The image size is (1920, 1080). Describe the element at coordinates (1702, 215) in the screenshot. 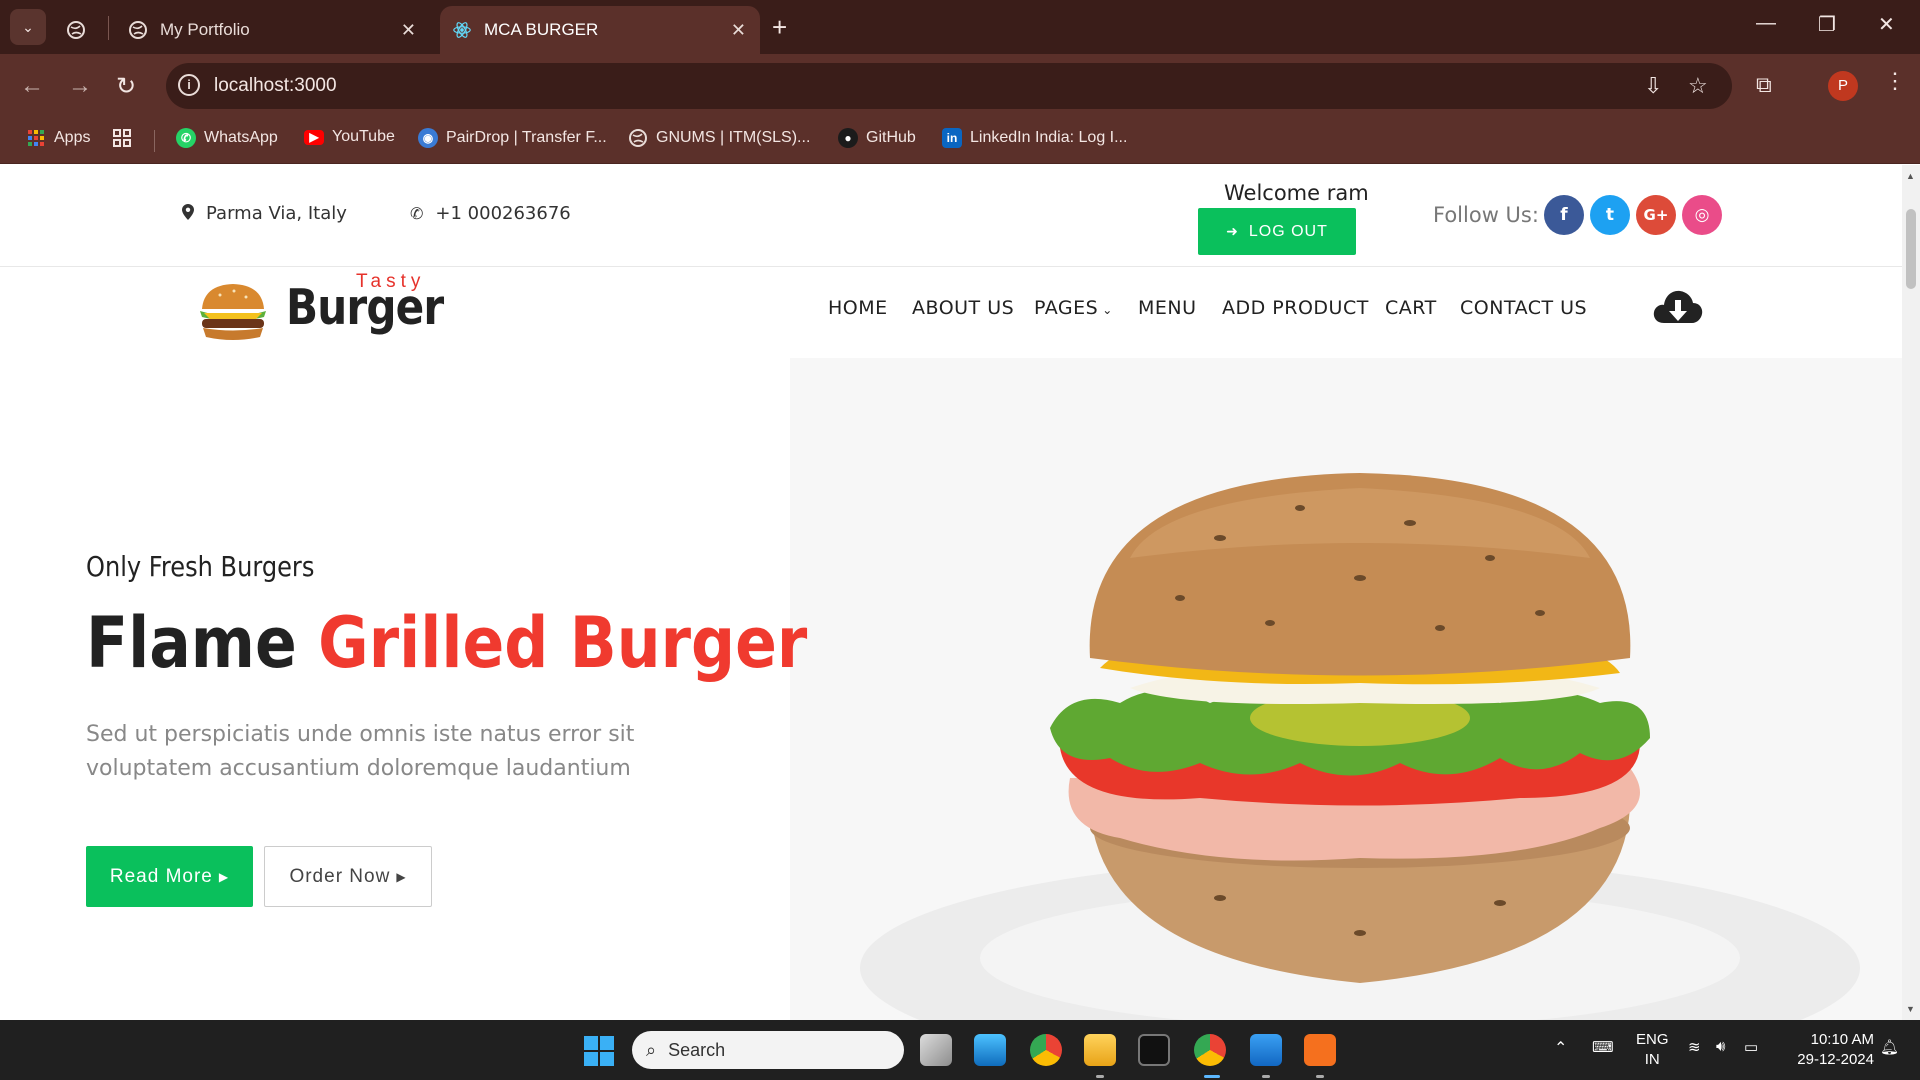

I see `dribbble-icon: ◎` at that location.